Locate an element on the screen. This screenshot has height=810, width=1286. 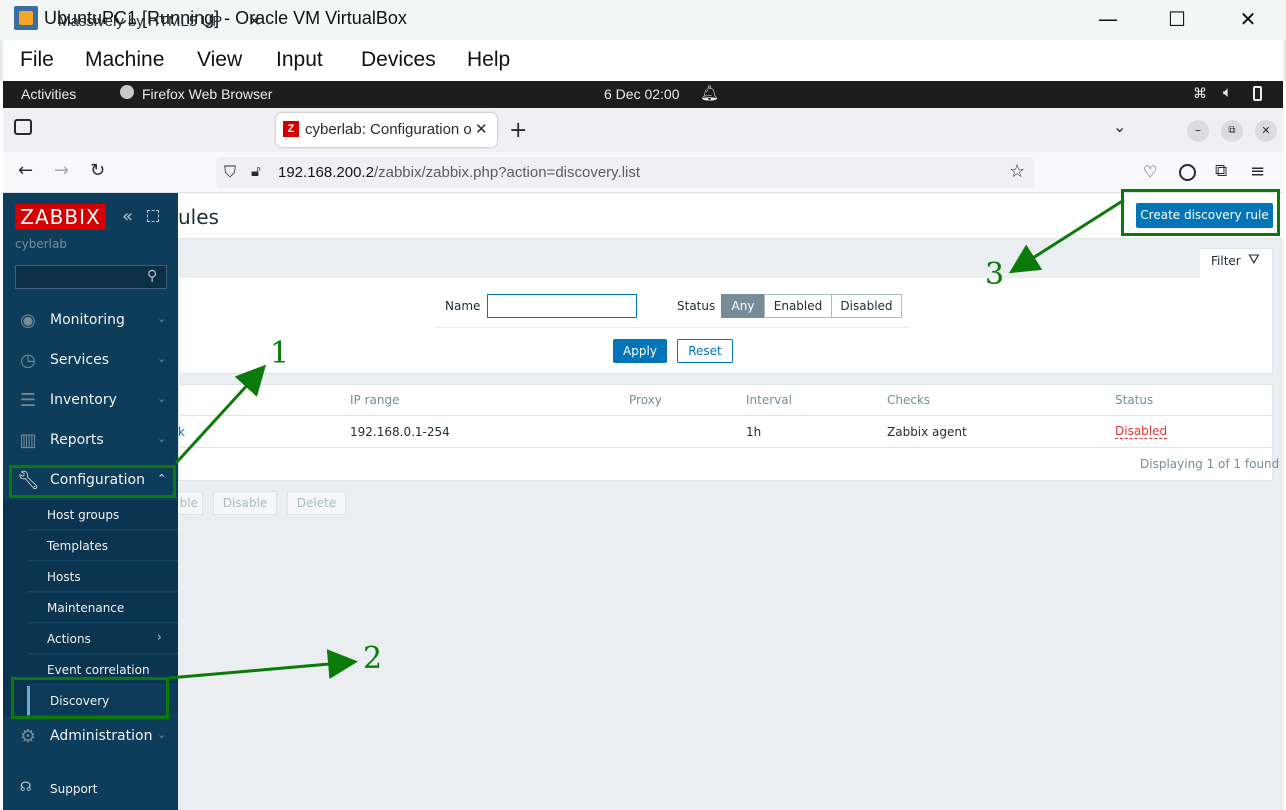
annotation-label-3: 3 is located at coordinates (995, 274).